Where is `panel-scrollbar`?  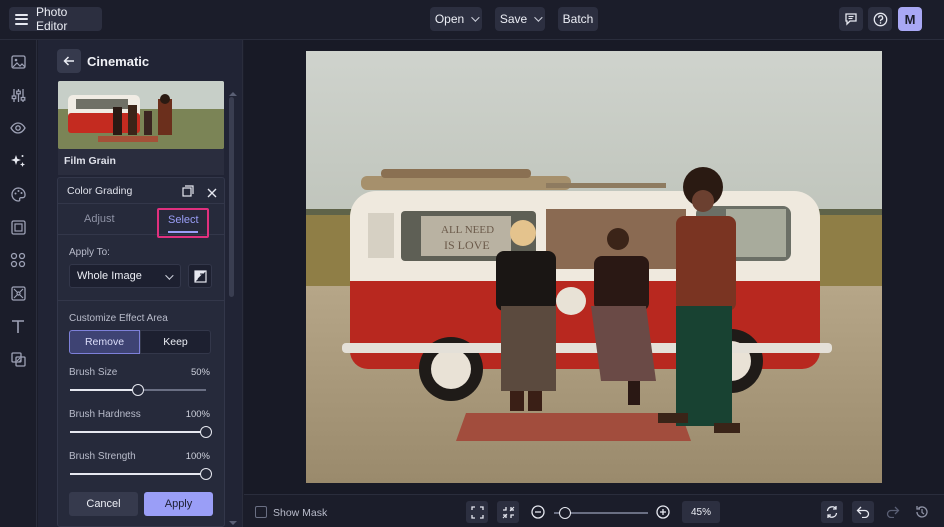 panel-scrollbar is located at coordinates (231, 197).